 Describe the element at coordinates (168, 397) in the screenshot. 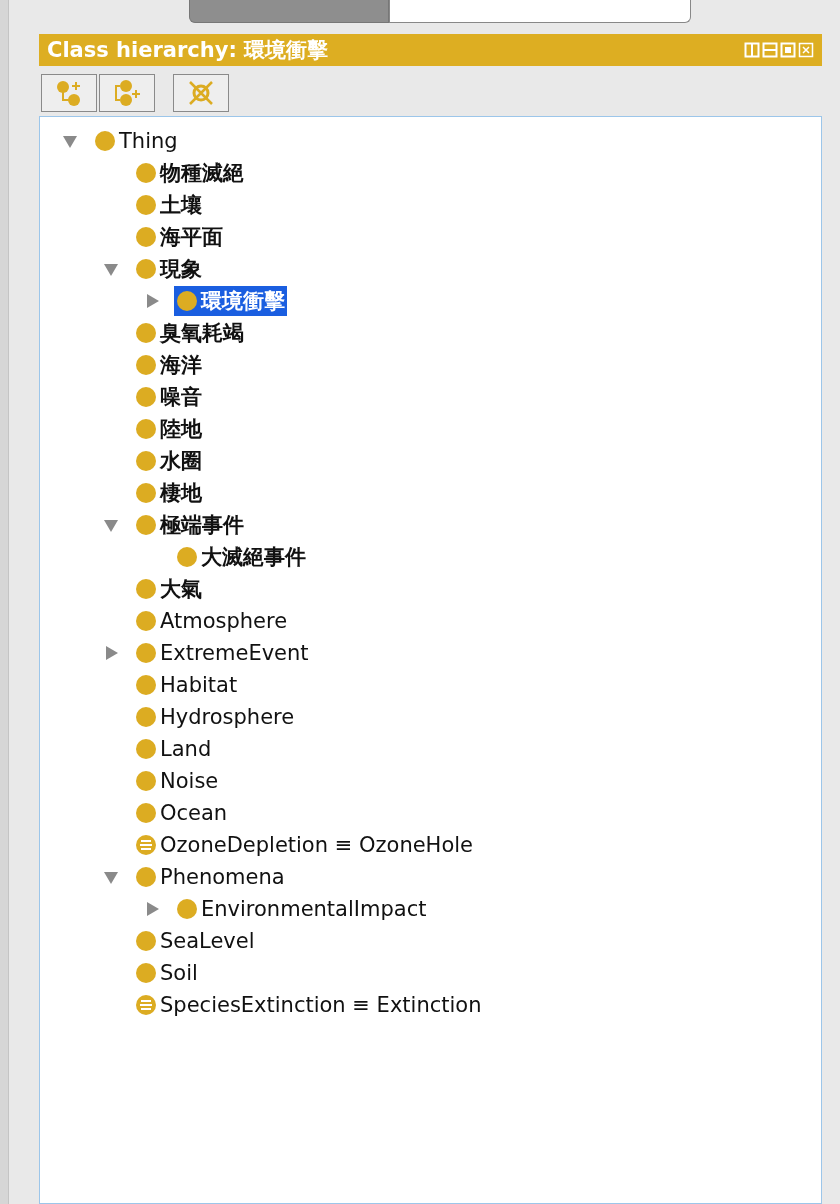

I see `tree-item: 噪音` at that location.